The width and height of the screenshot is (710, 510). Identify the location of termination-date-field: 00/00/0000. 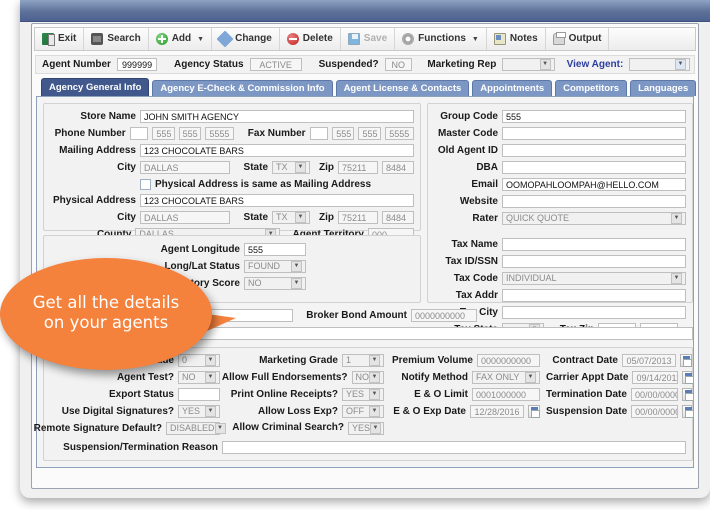
(654, 394).